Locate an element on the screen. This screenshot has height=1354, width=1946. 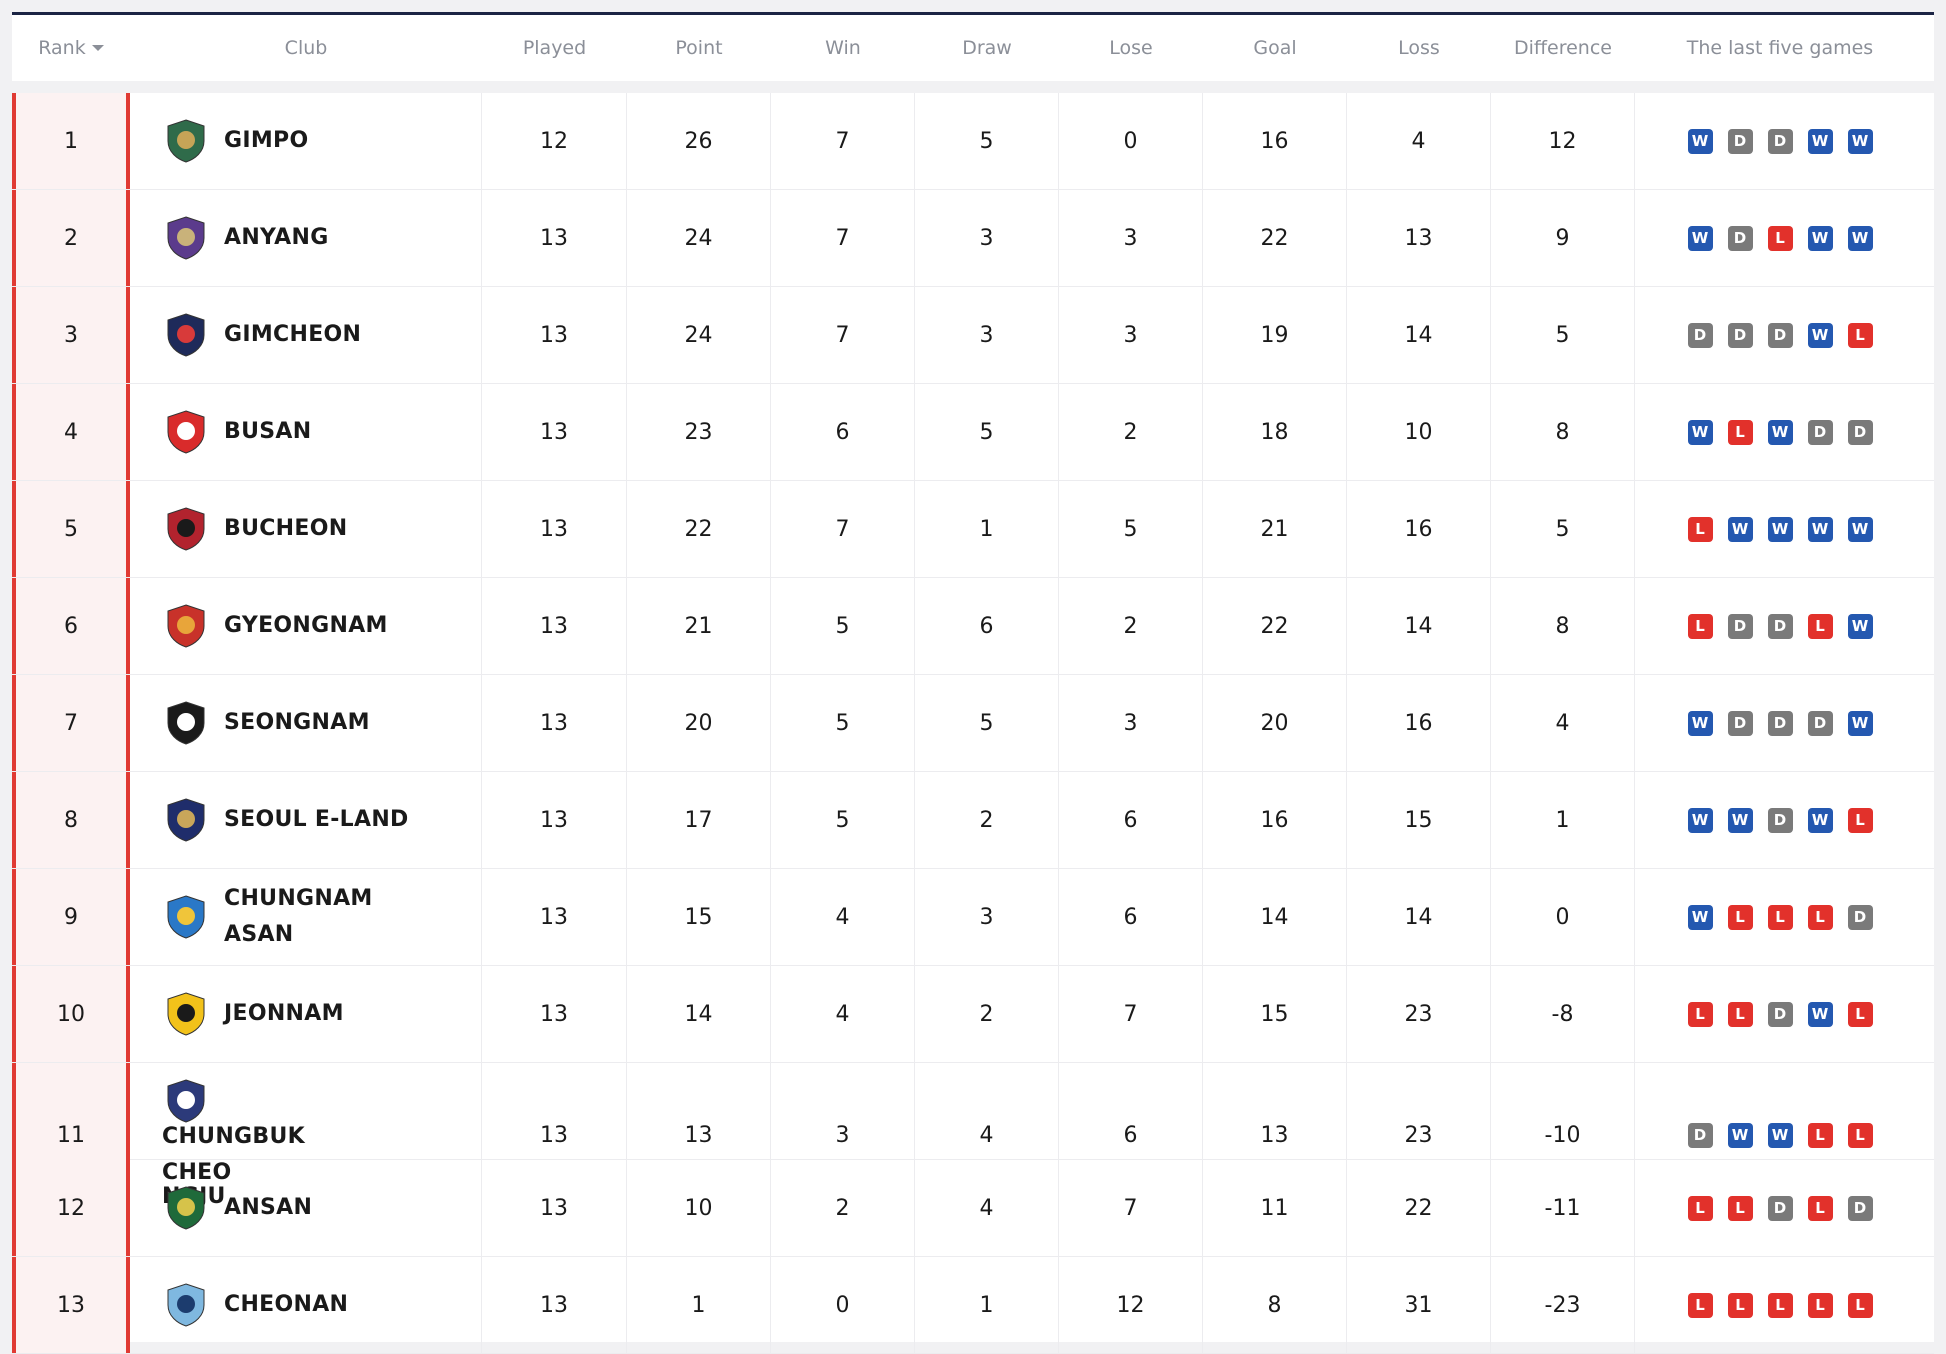
club-cell: JEONNAM is located at coordinates (306, 1014).